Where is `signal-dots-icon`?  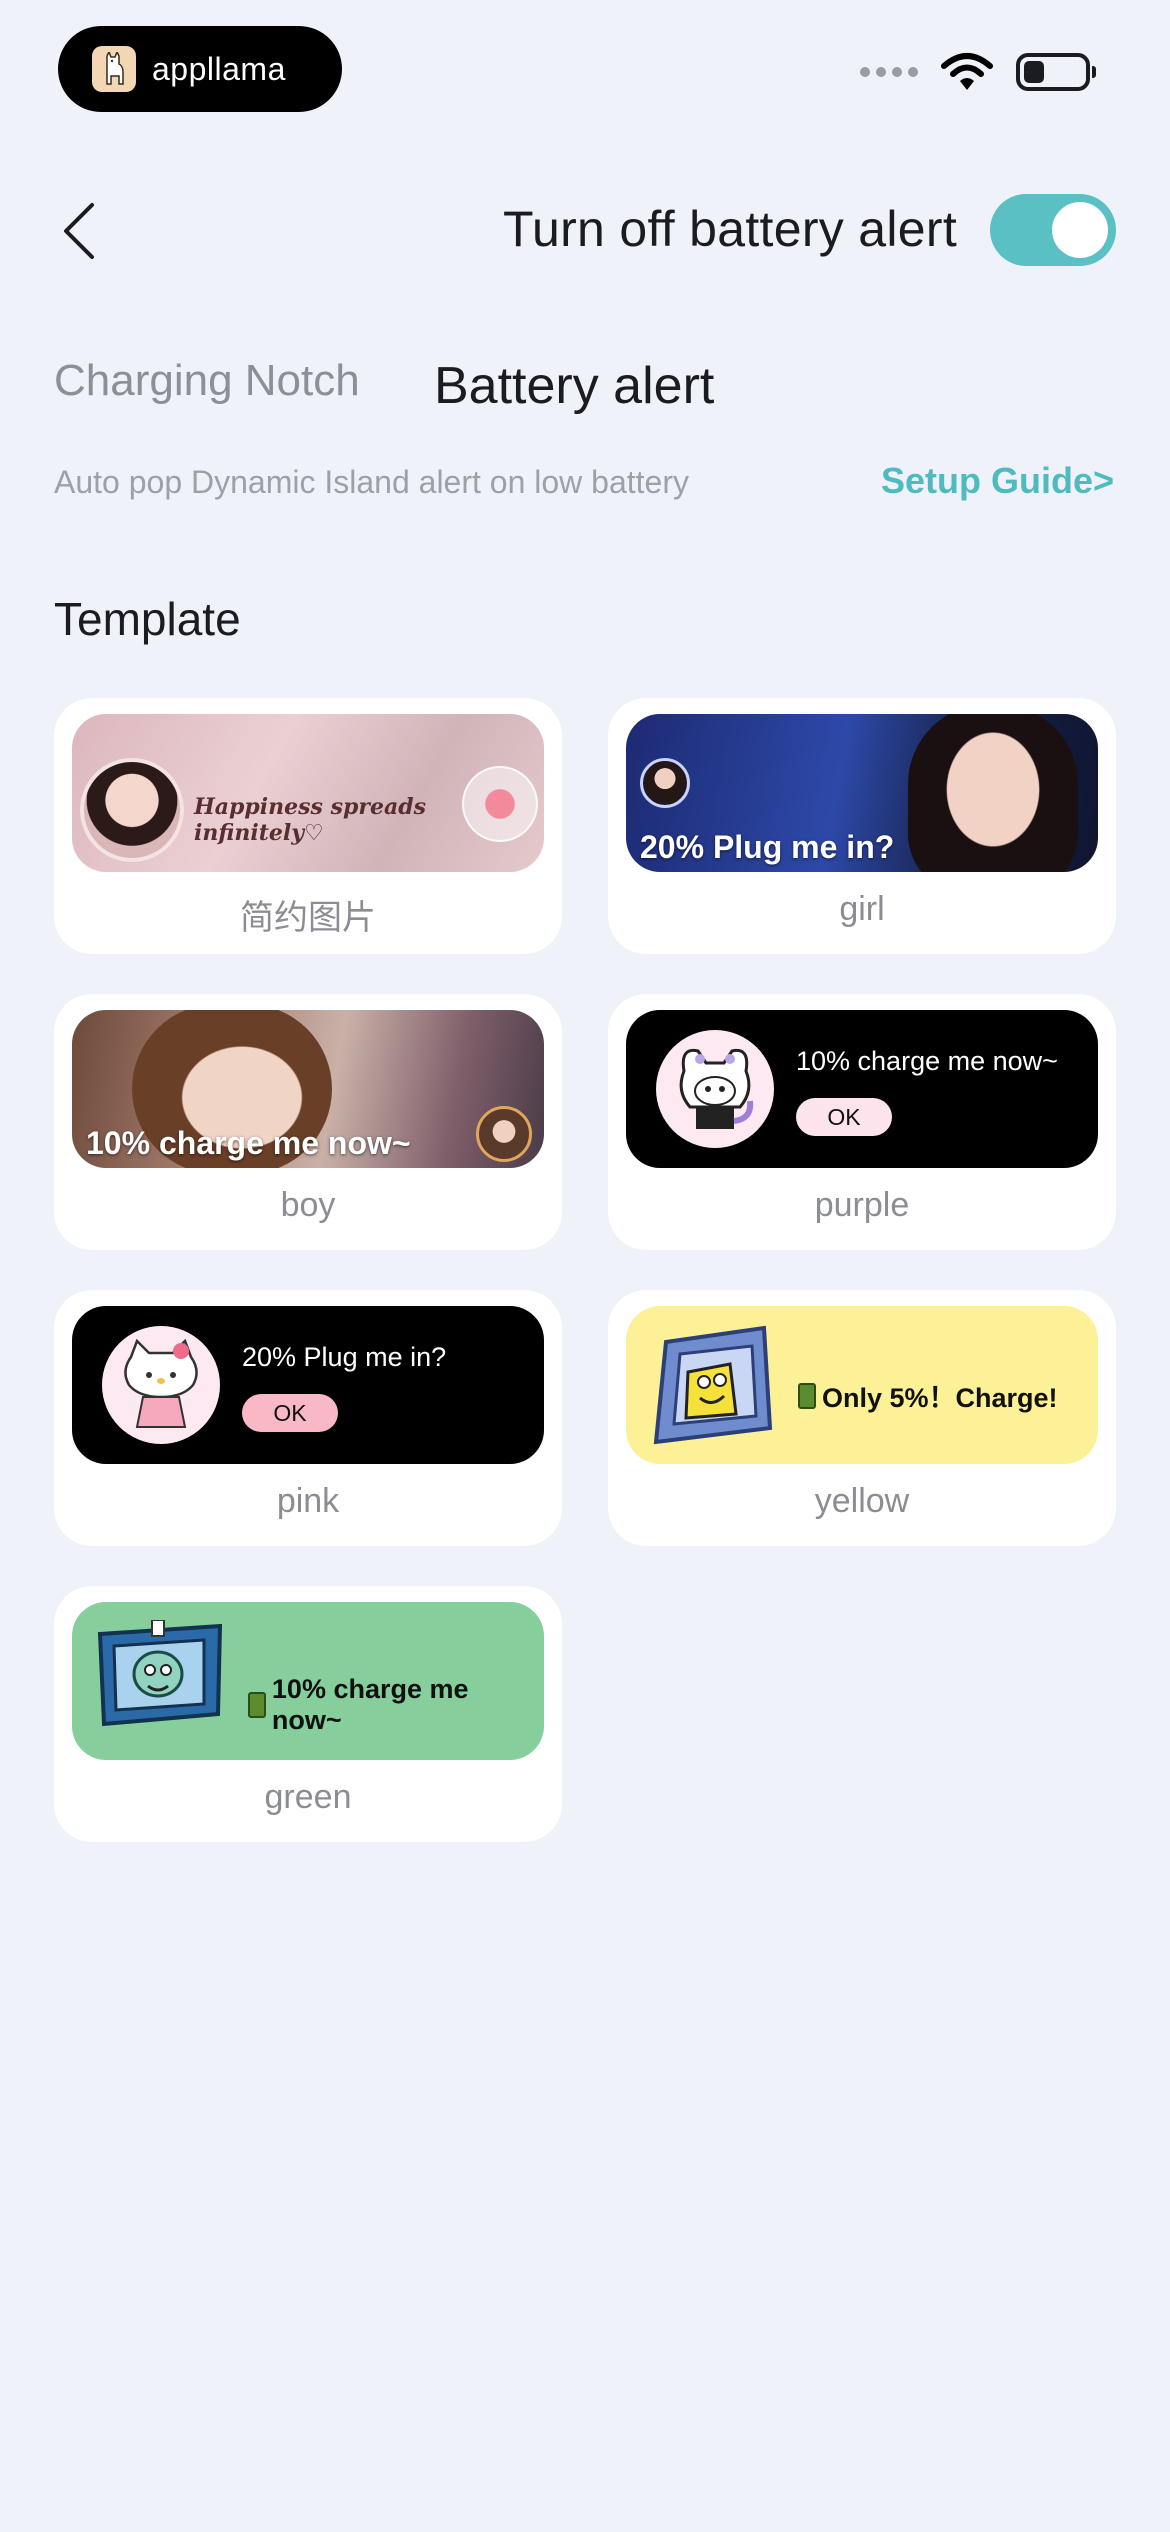
signal-dots-icon is located at coordinates (889, 72).